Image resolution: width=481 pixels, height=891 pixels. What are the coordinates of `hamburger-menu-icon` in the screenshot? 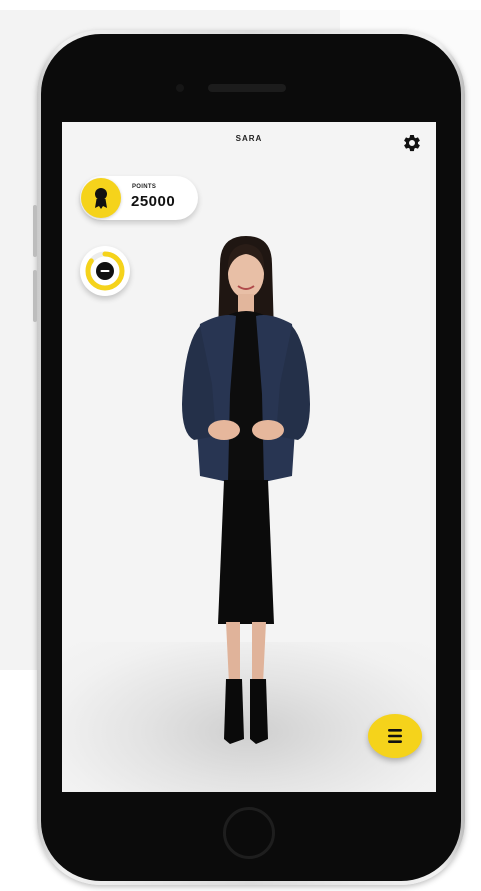 It's located at (395, 736).